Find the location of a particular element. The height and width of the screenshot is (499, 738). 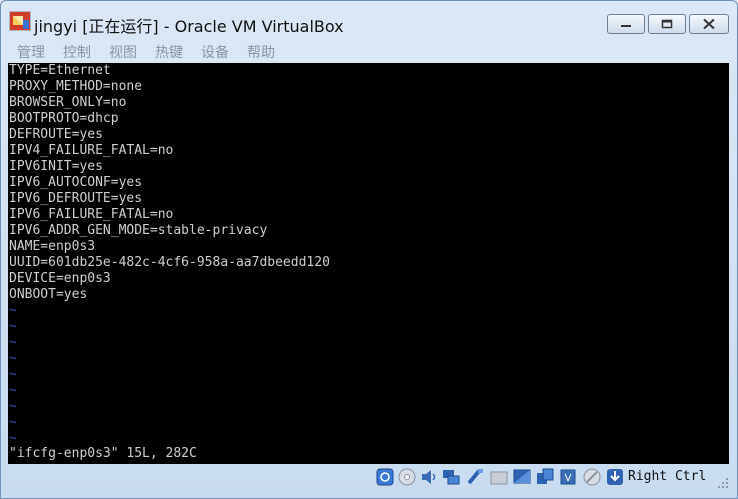

terminal-line: IPV4_FAILURE_FATAL=no is located at coordinates (91, 150).